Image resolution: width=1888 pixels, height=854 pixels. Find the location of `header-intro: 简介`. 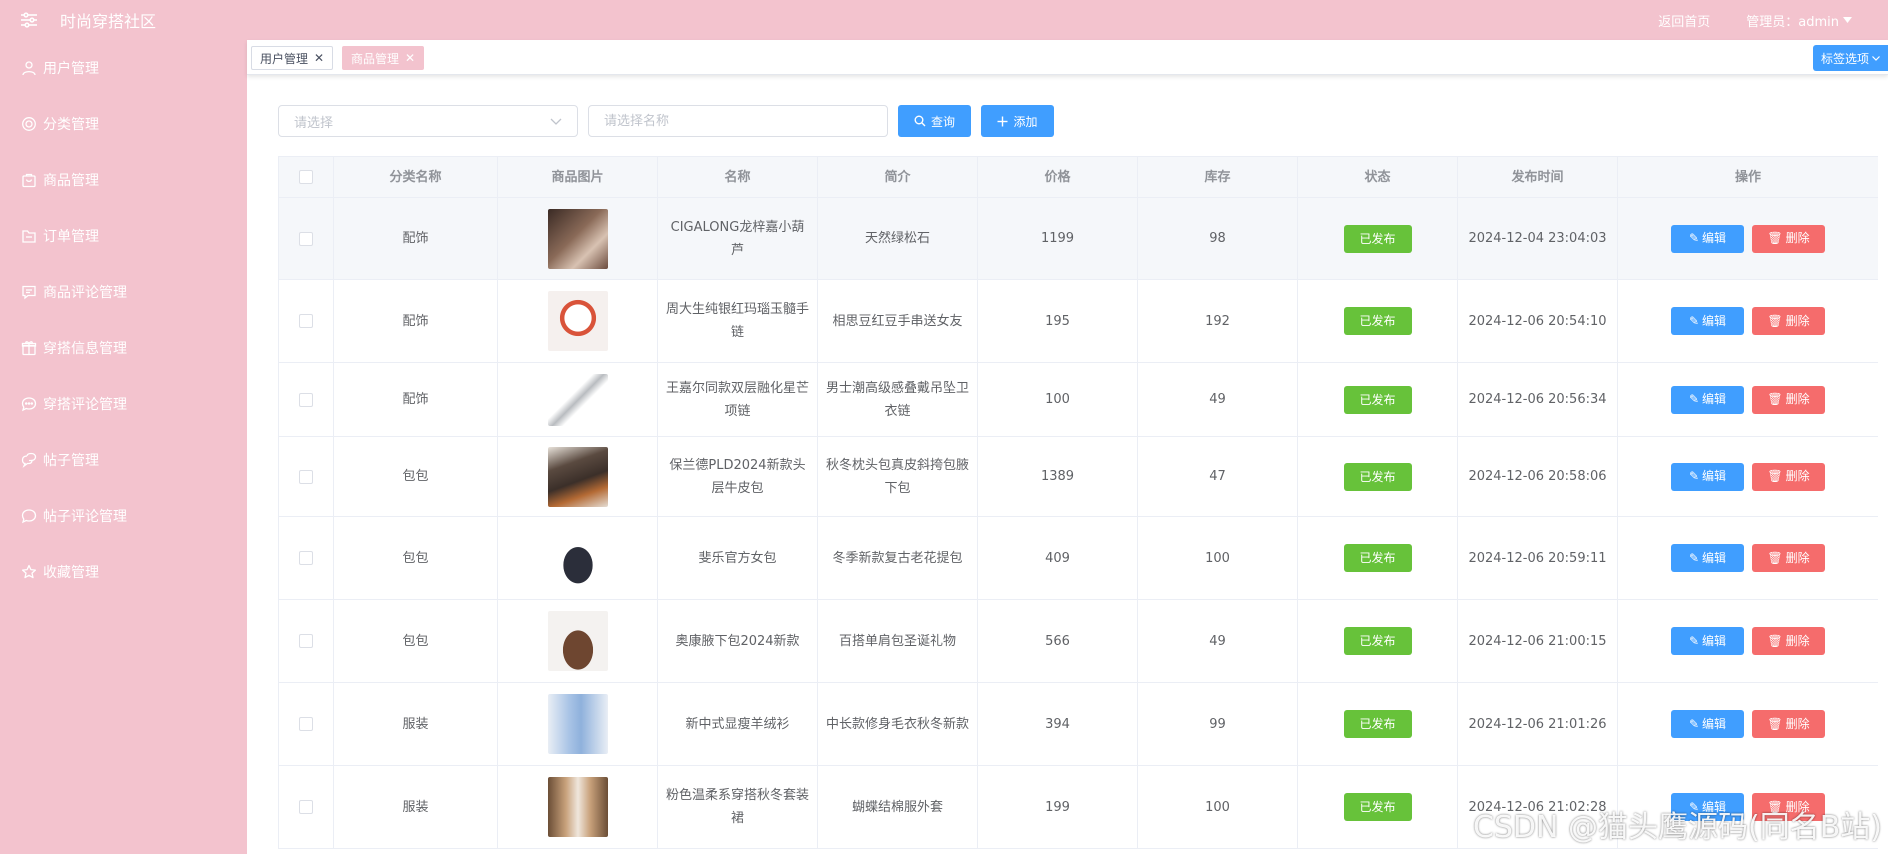

header-intro: 简介 is located at coordinates (897, 177).